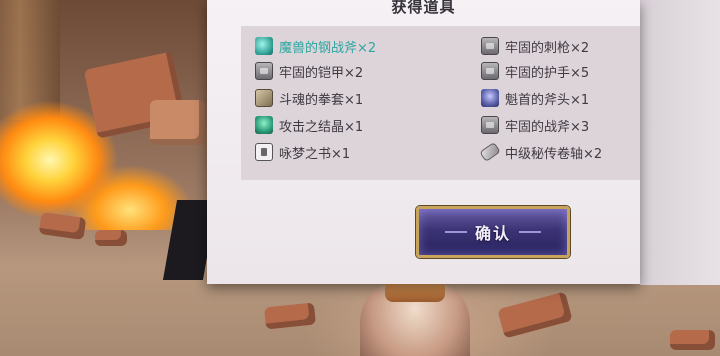 The image size is (720, 356). I want to click on list-item: 牢固的刺枪×2, so click(535, 46).